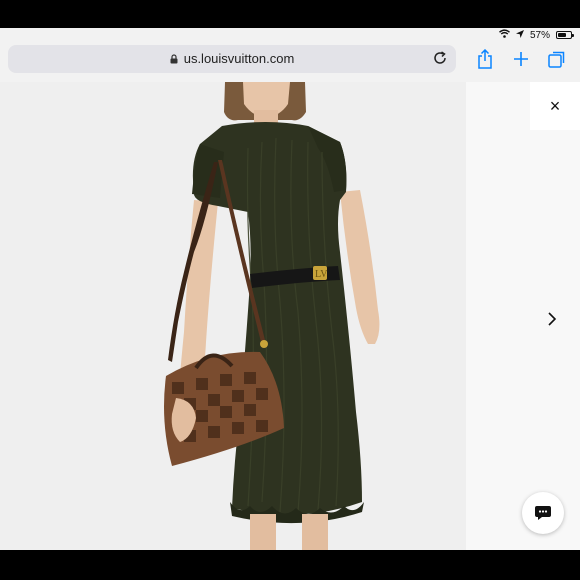 The height and width of the screenshot is (580, 580). What do you see at coordinates (290, 565) in the screenshot?
I see `bottom-letterbox` at bounding box center [290, 565].